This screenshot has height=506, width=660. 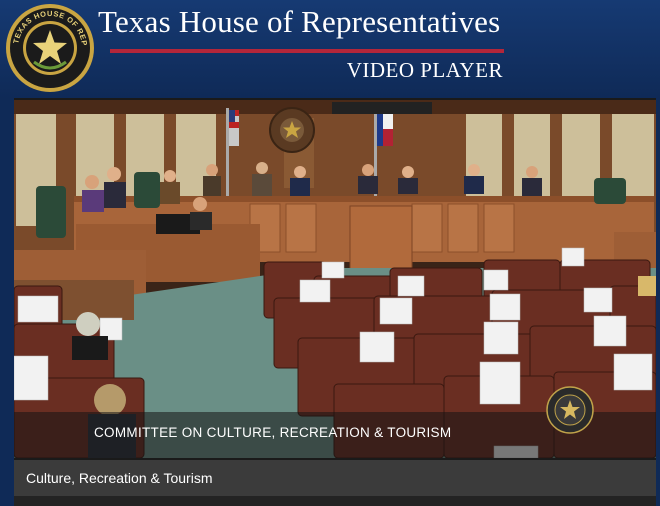 I want to click on page-subtitle: VIDEO PLAYER, so click(x=424, y=70).